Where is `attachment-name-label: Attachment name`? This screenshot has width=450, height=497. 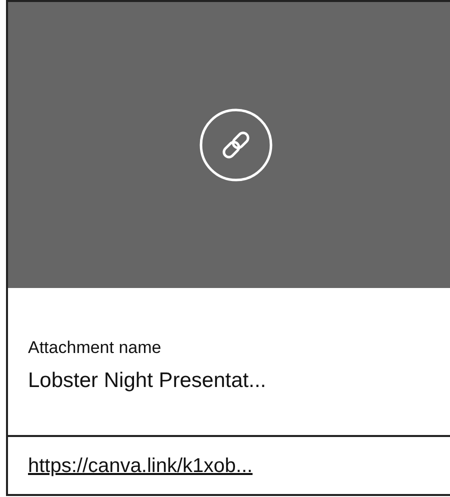
attachment-name-label: Attachment name is located at coordinates (95, 347).